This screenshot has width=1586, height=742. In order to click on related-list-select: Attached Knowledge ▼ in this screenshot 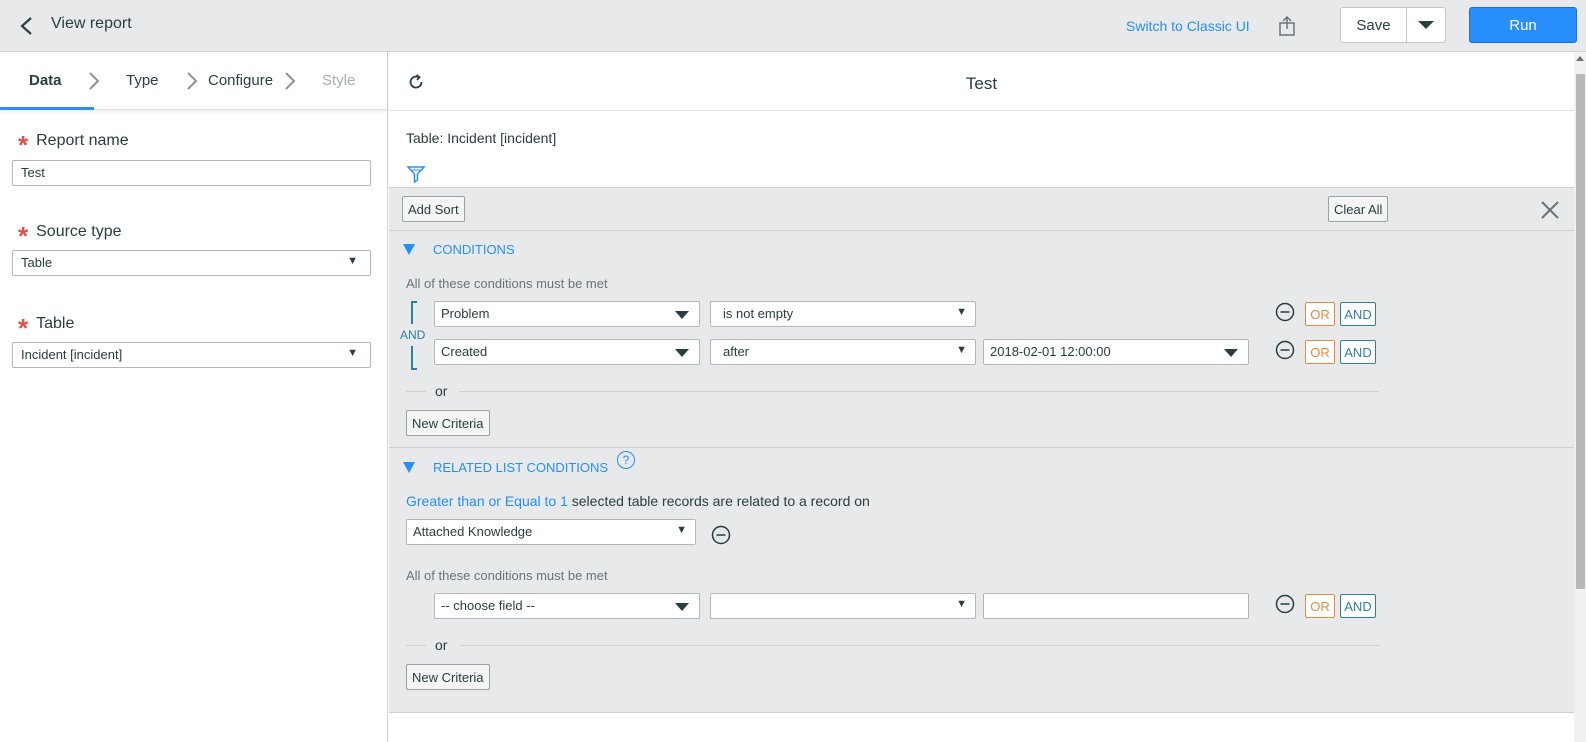, I will do `click(551, 532)`.